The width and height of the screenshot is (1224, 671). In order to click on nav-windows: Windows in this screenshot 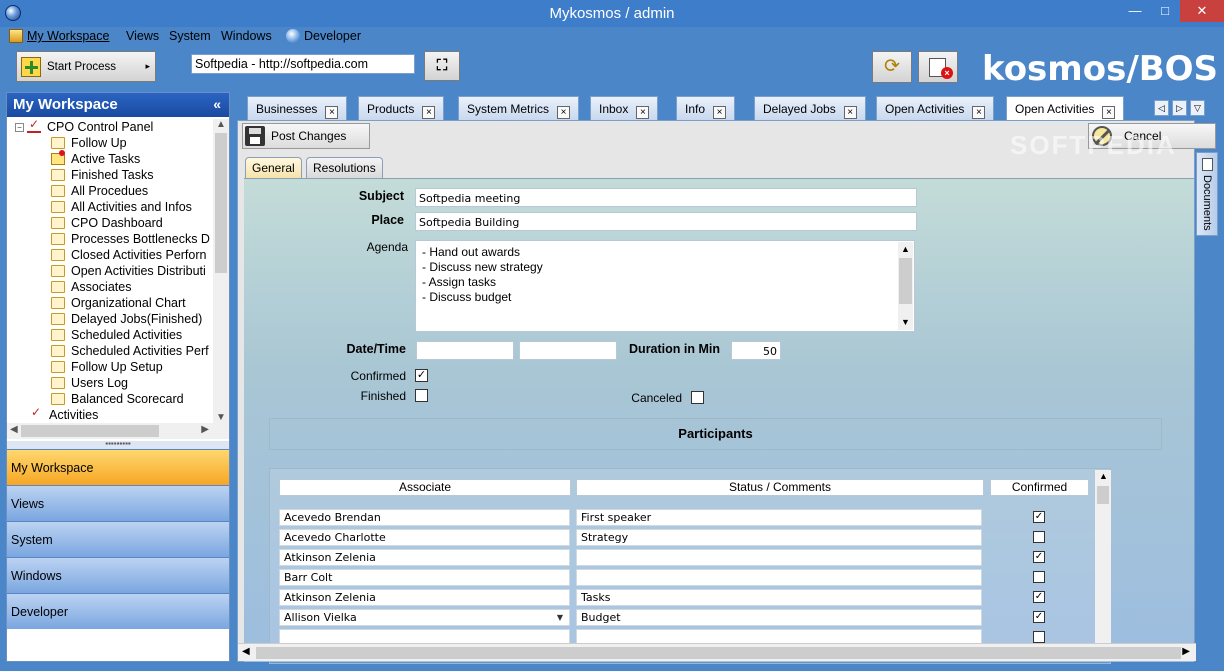, I will do `click(118, 575)`.